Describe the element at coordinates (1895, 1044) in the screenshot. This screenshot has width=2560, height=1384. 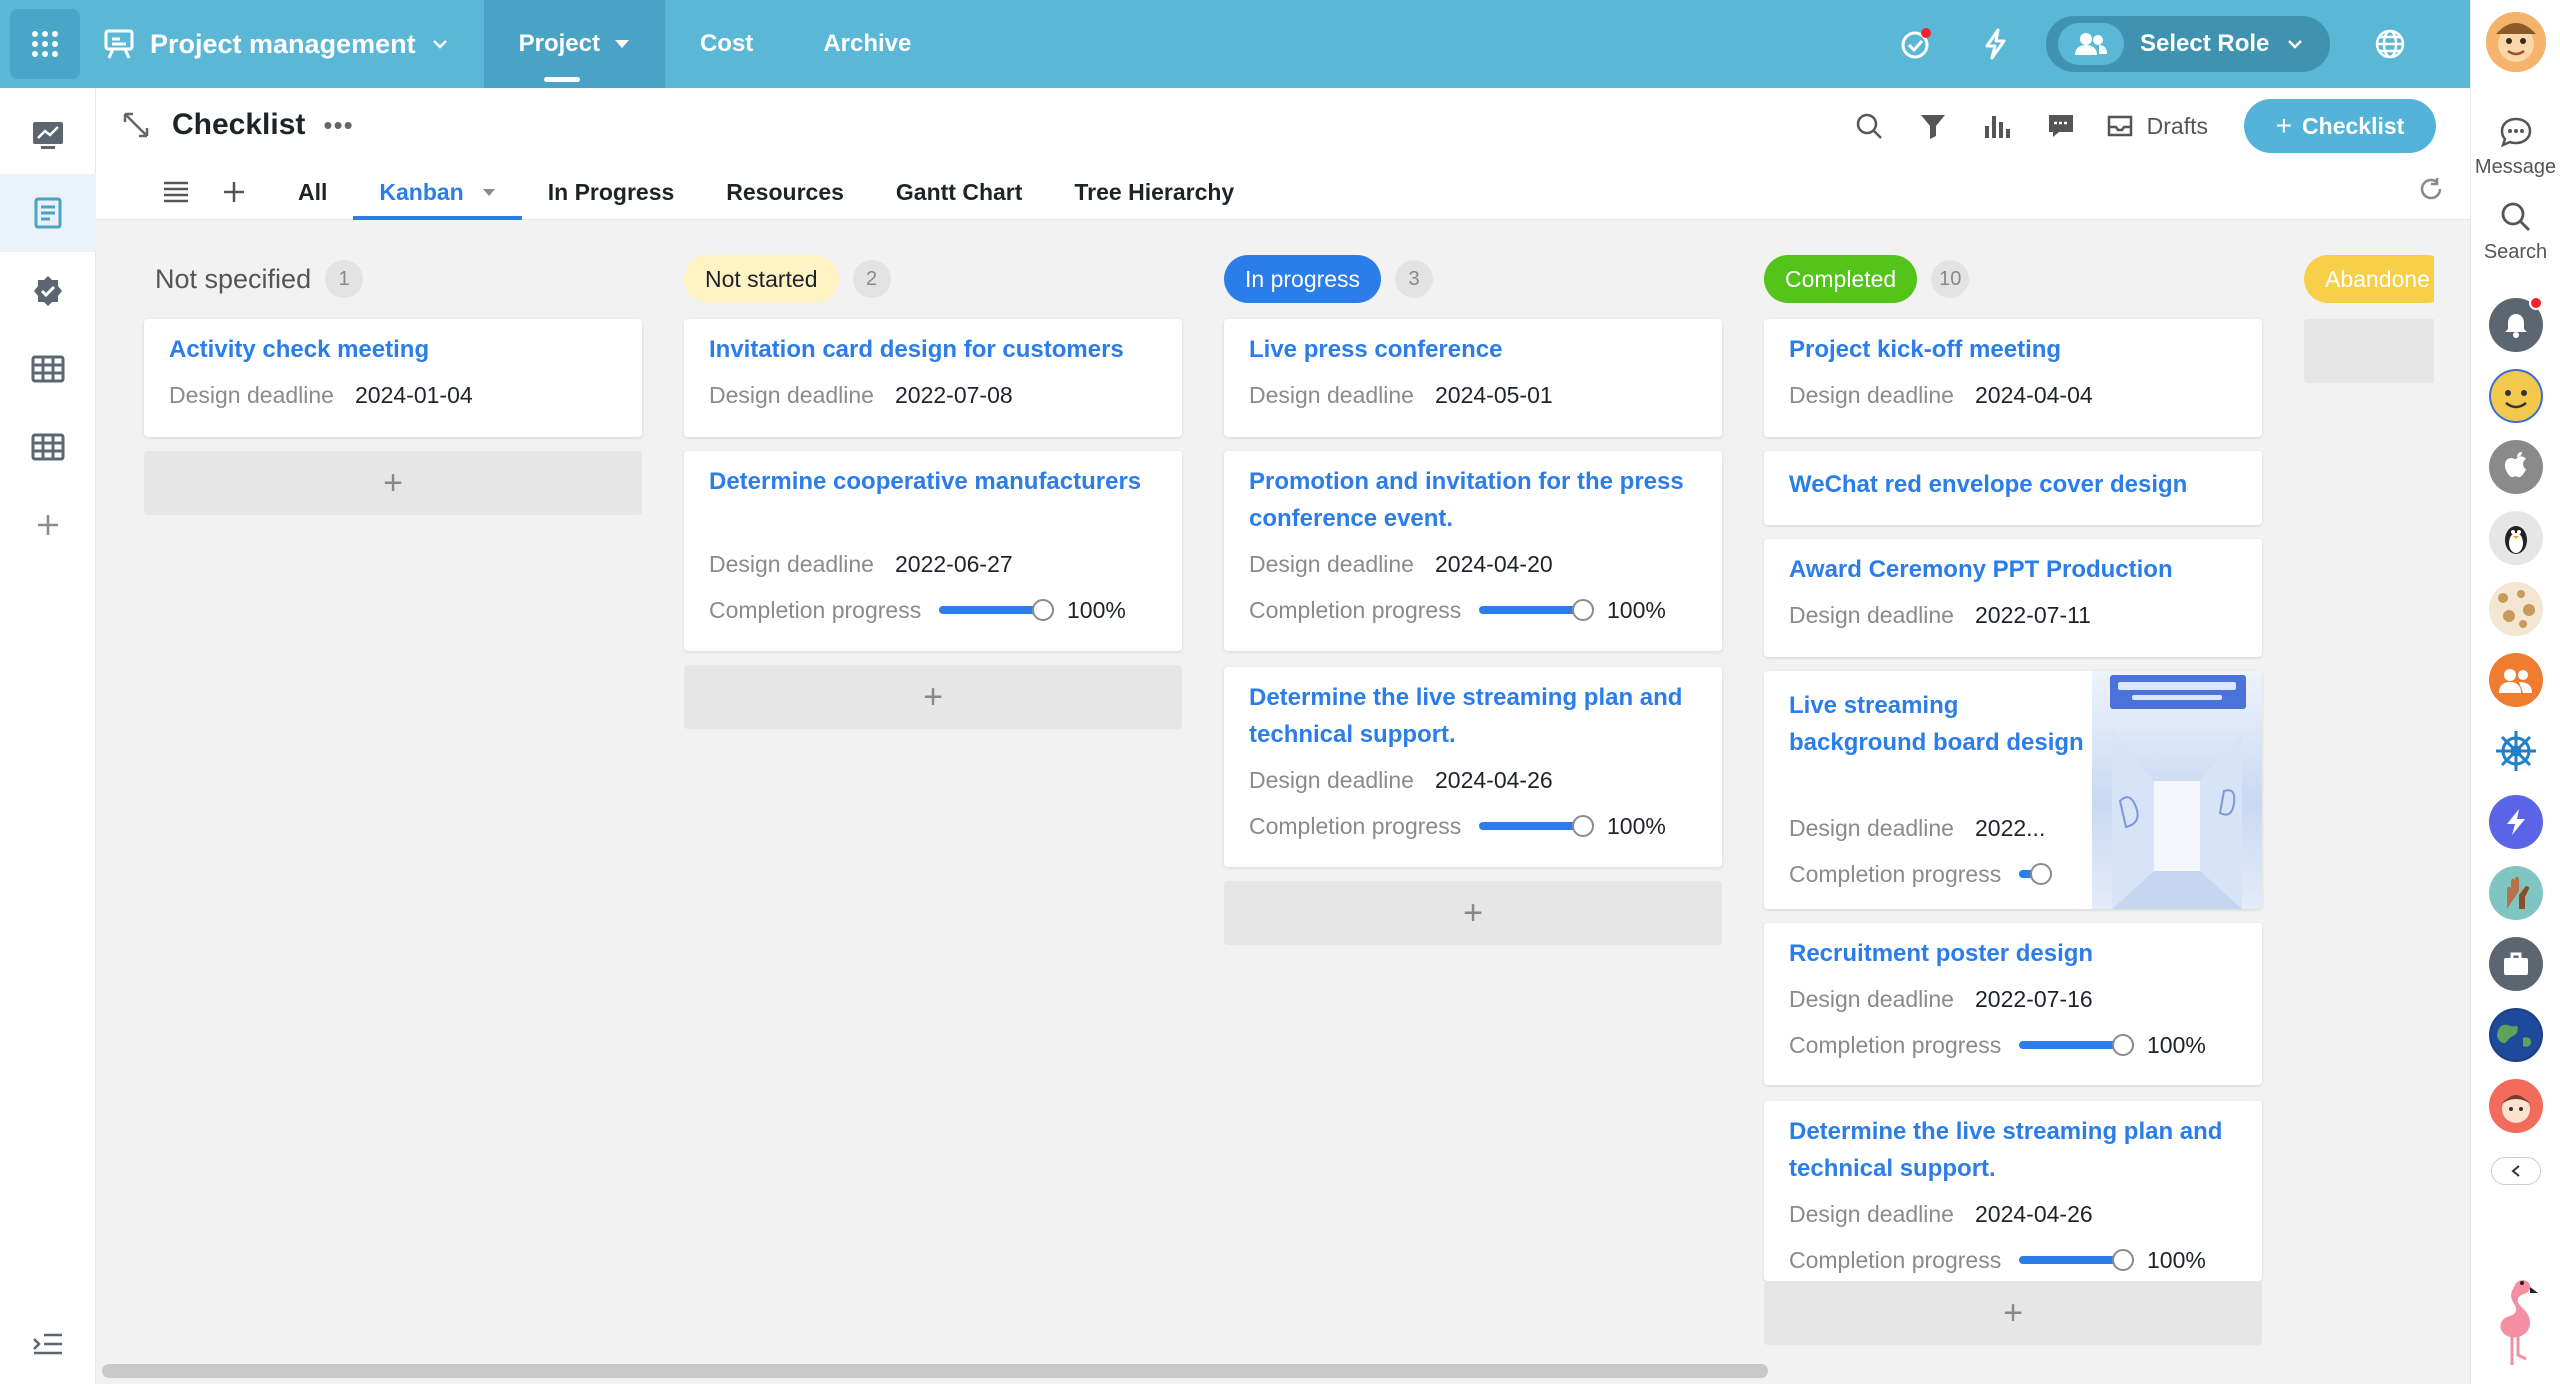
I see `field-label: Completion progress` at that location.